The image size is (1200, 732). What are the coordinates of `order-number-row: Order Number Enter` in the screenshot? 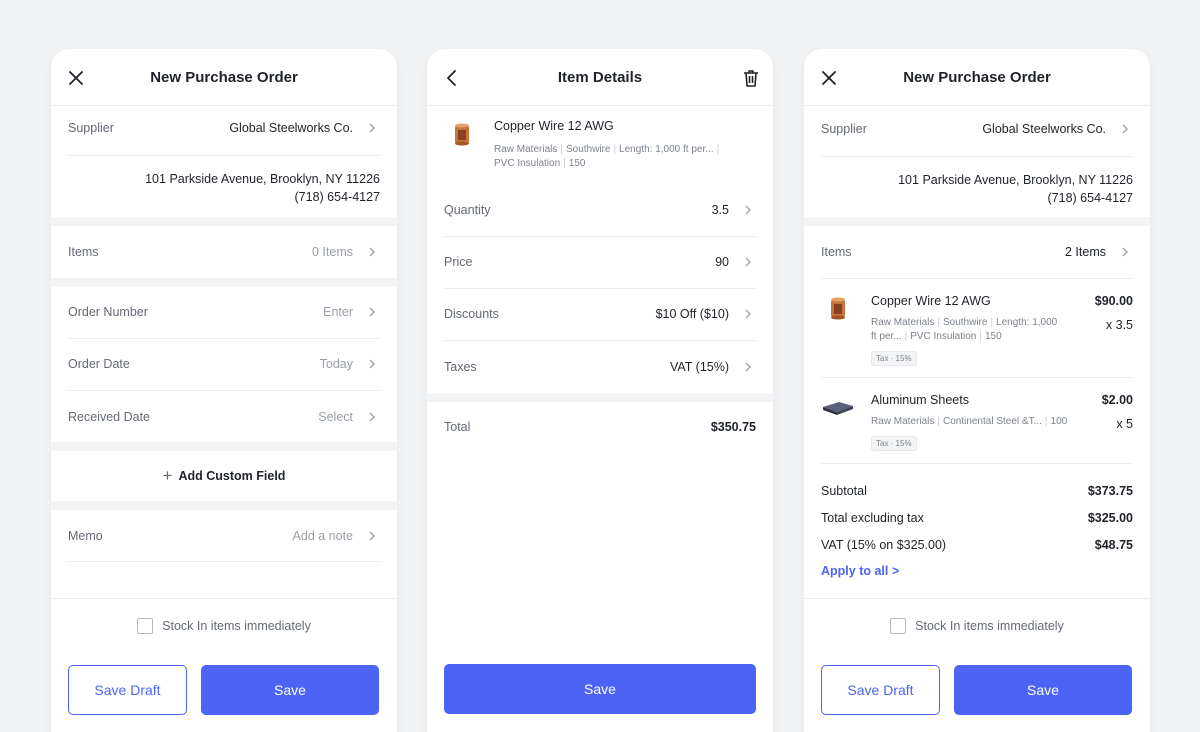 It's located at (224, 312).